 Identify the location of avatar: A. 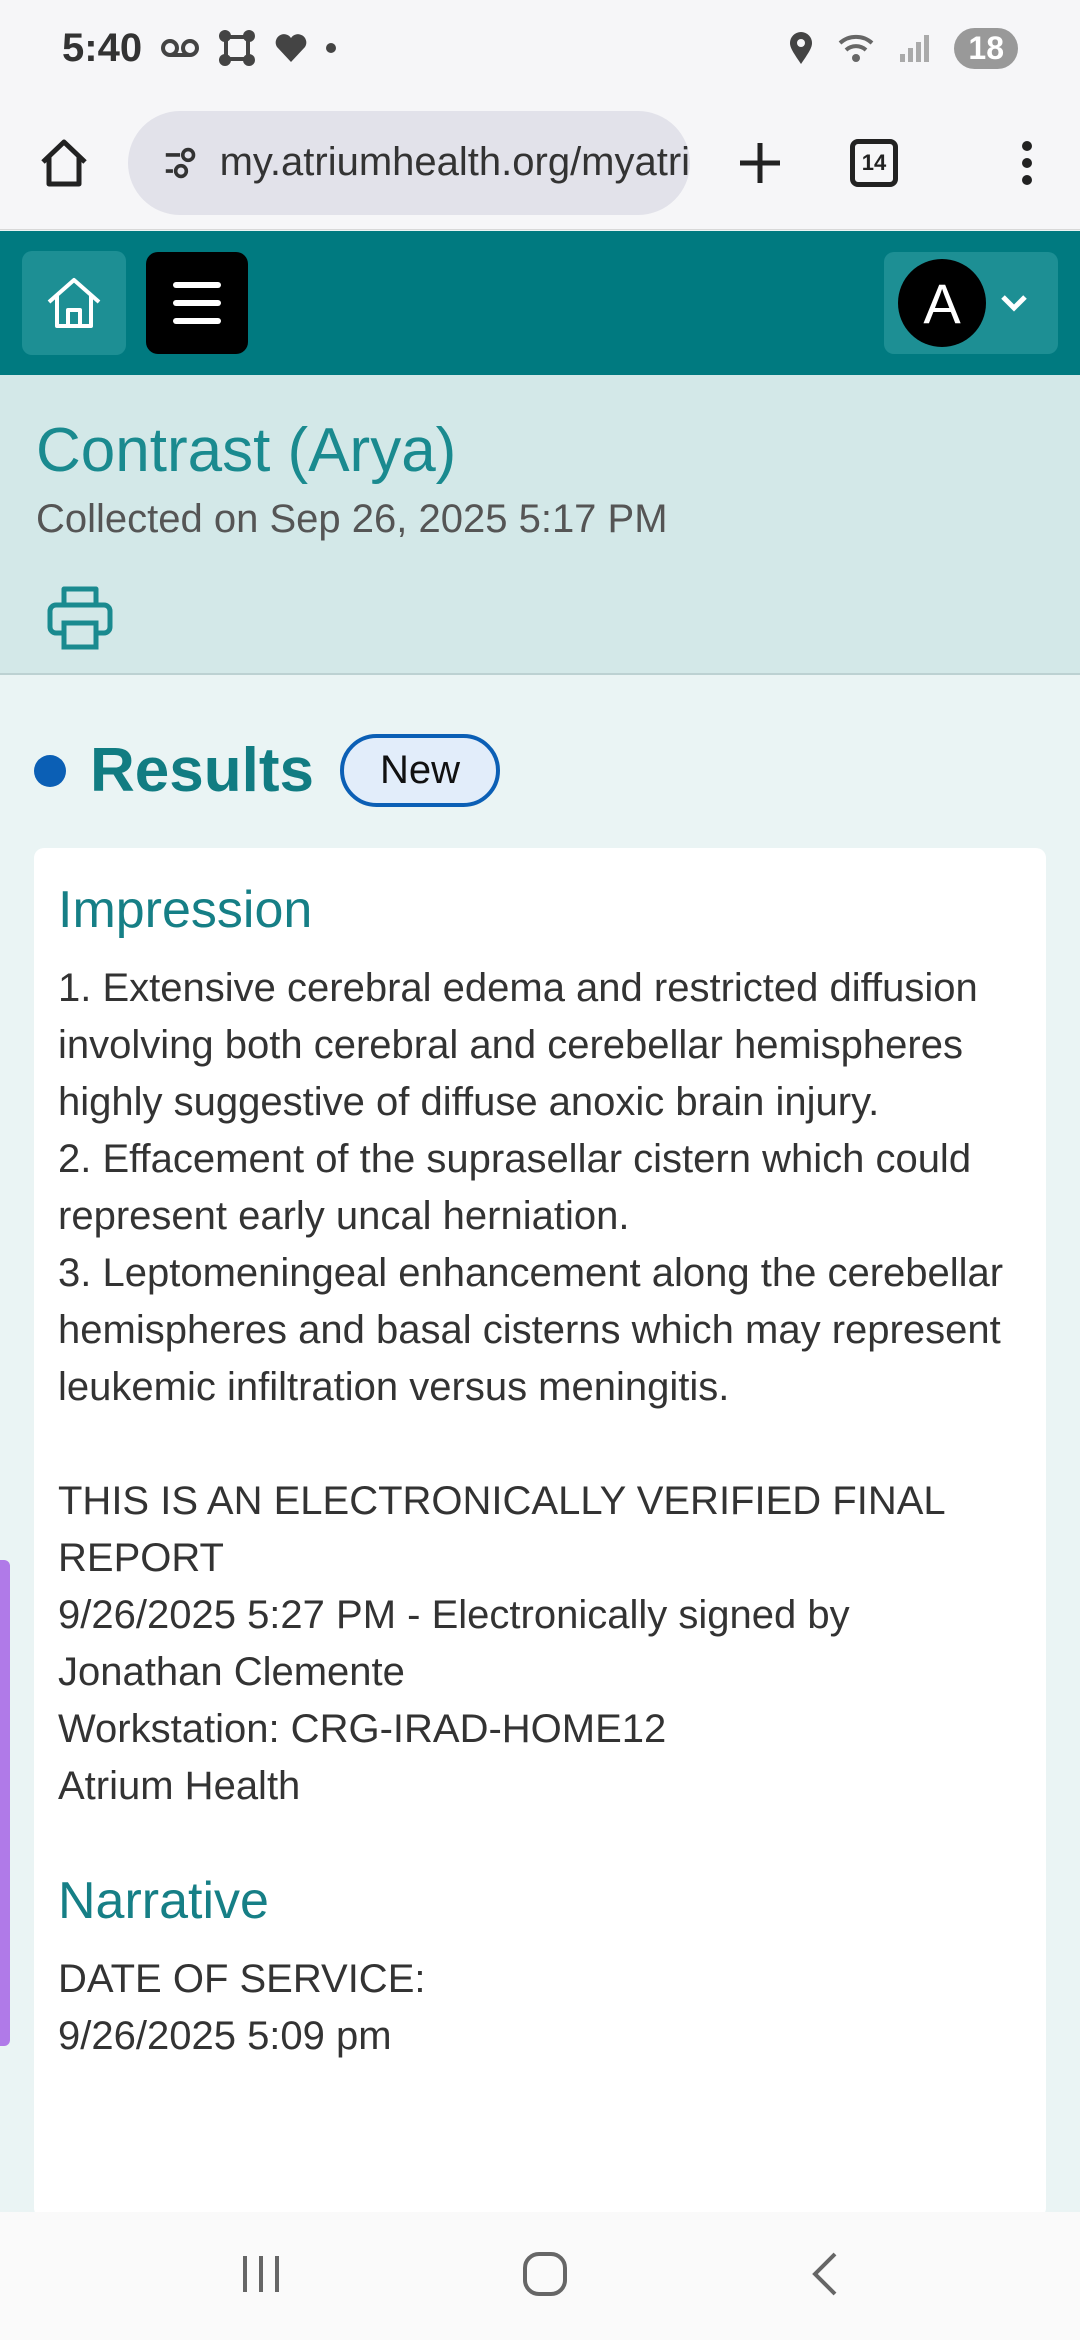
(942, 303).